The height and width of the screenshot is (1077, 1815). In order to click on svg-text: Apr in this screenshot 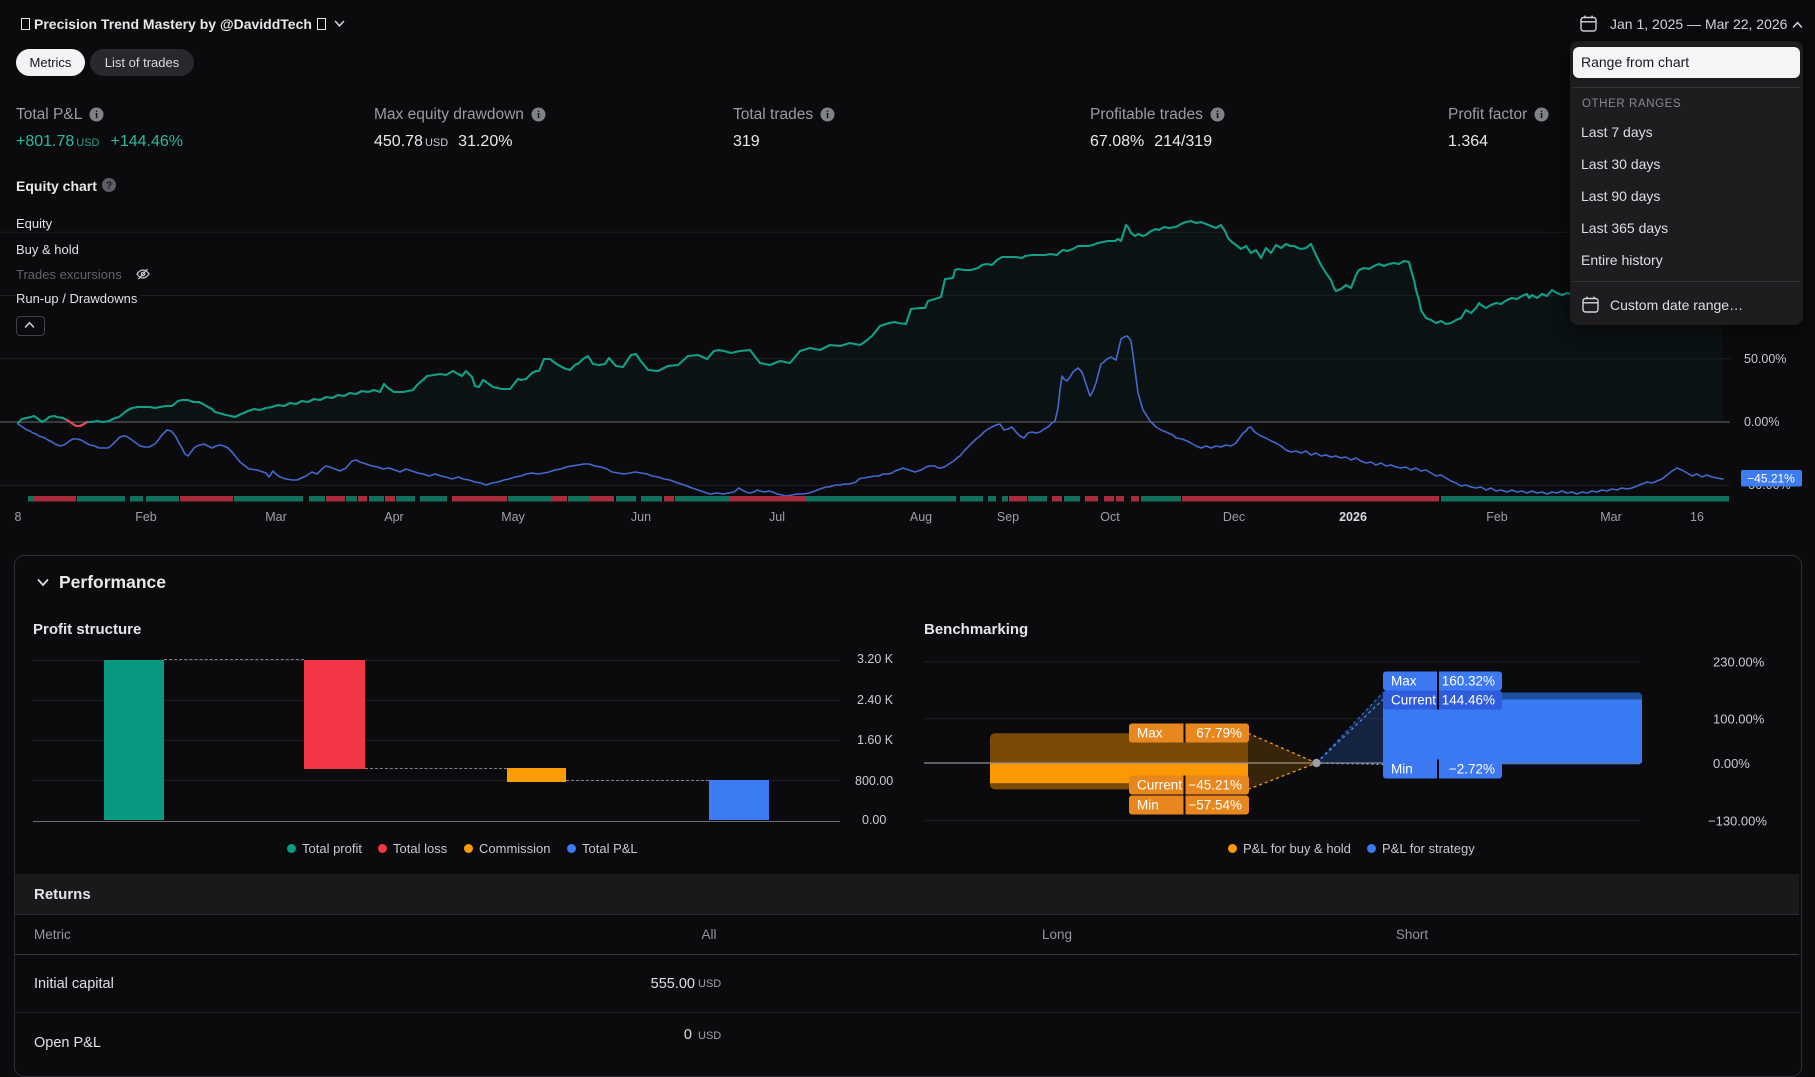, I will do `click(393, 517)`.